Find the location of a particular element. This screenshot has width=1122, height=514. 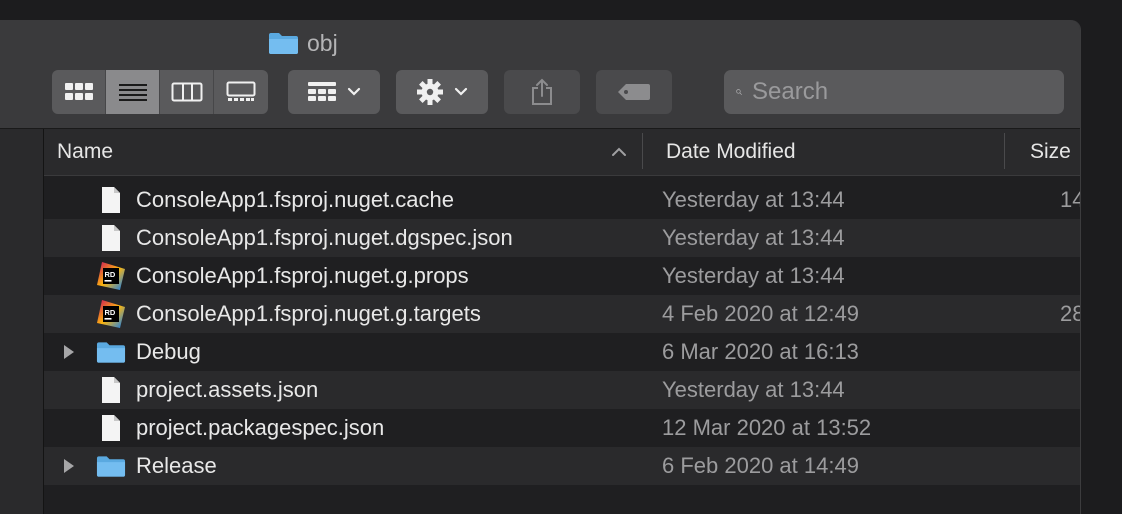

action-button is located at coordinates (442, 92).